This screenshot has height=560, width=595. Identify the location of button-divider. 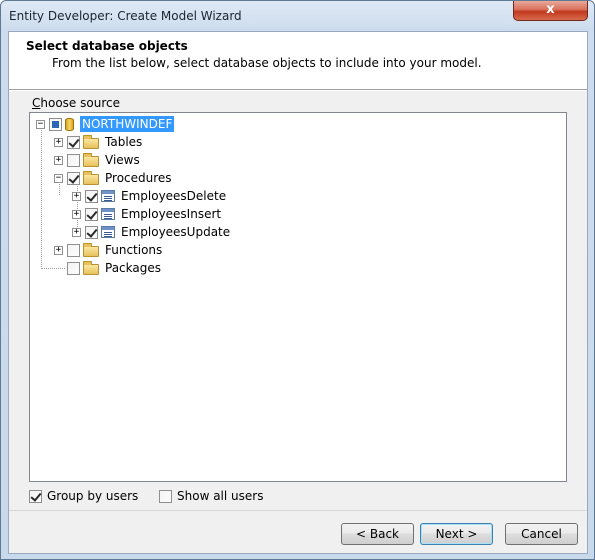
(298, 510).